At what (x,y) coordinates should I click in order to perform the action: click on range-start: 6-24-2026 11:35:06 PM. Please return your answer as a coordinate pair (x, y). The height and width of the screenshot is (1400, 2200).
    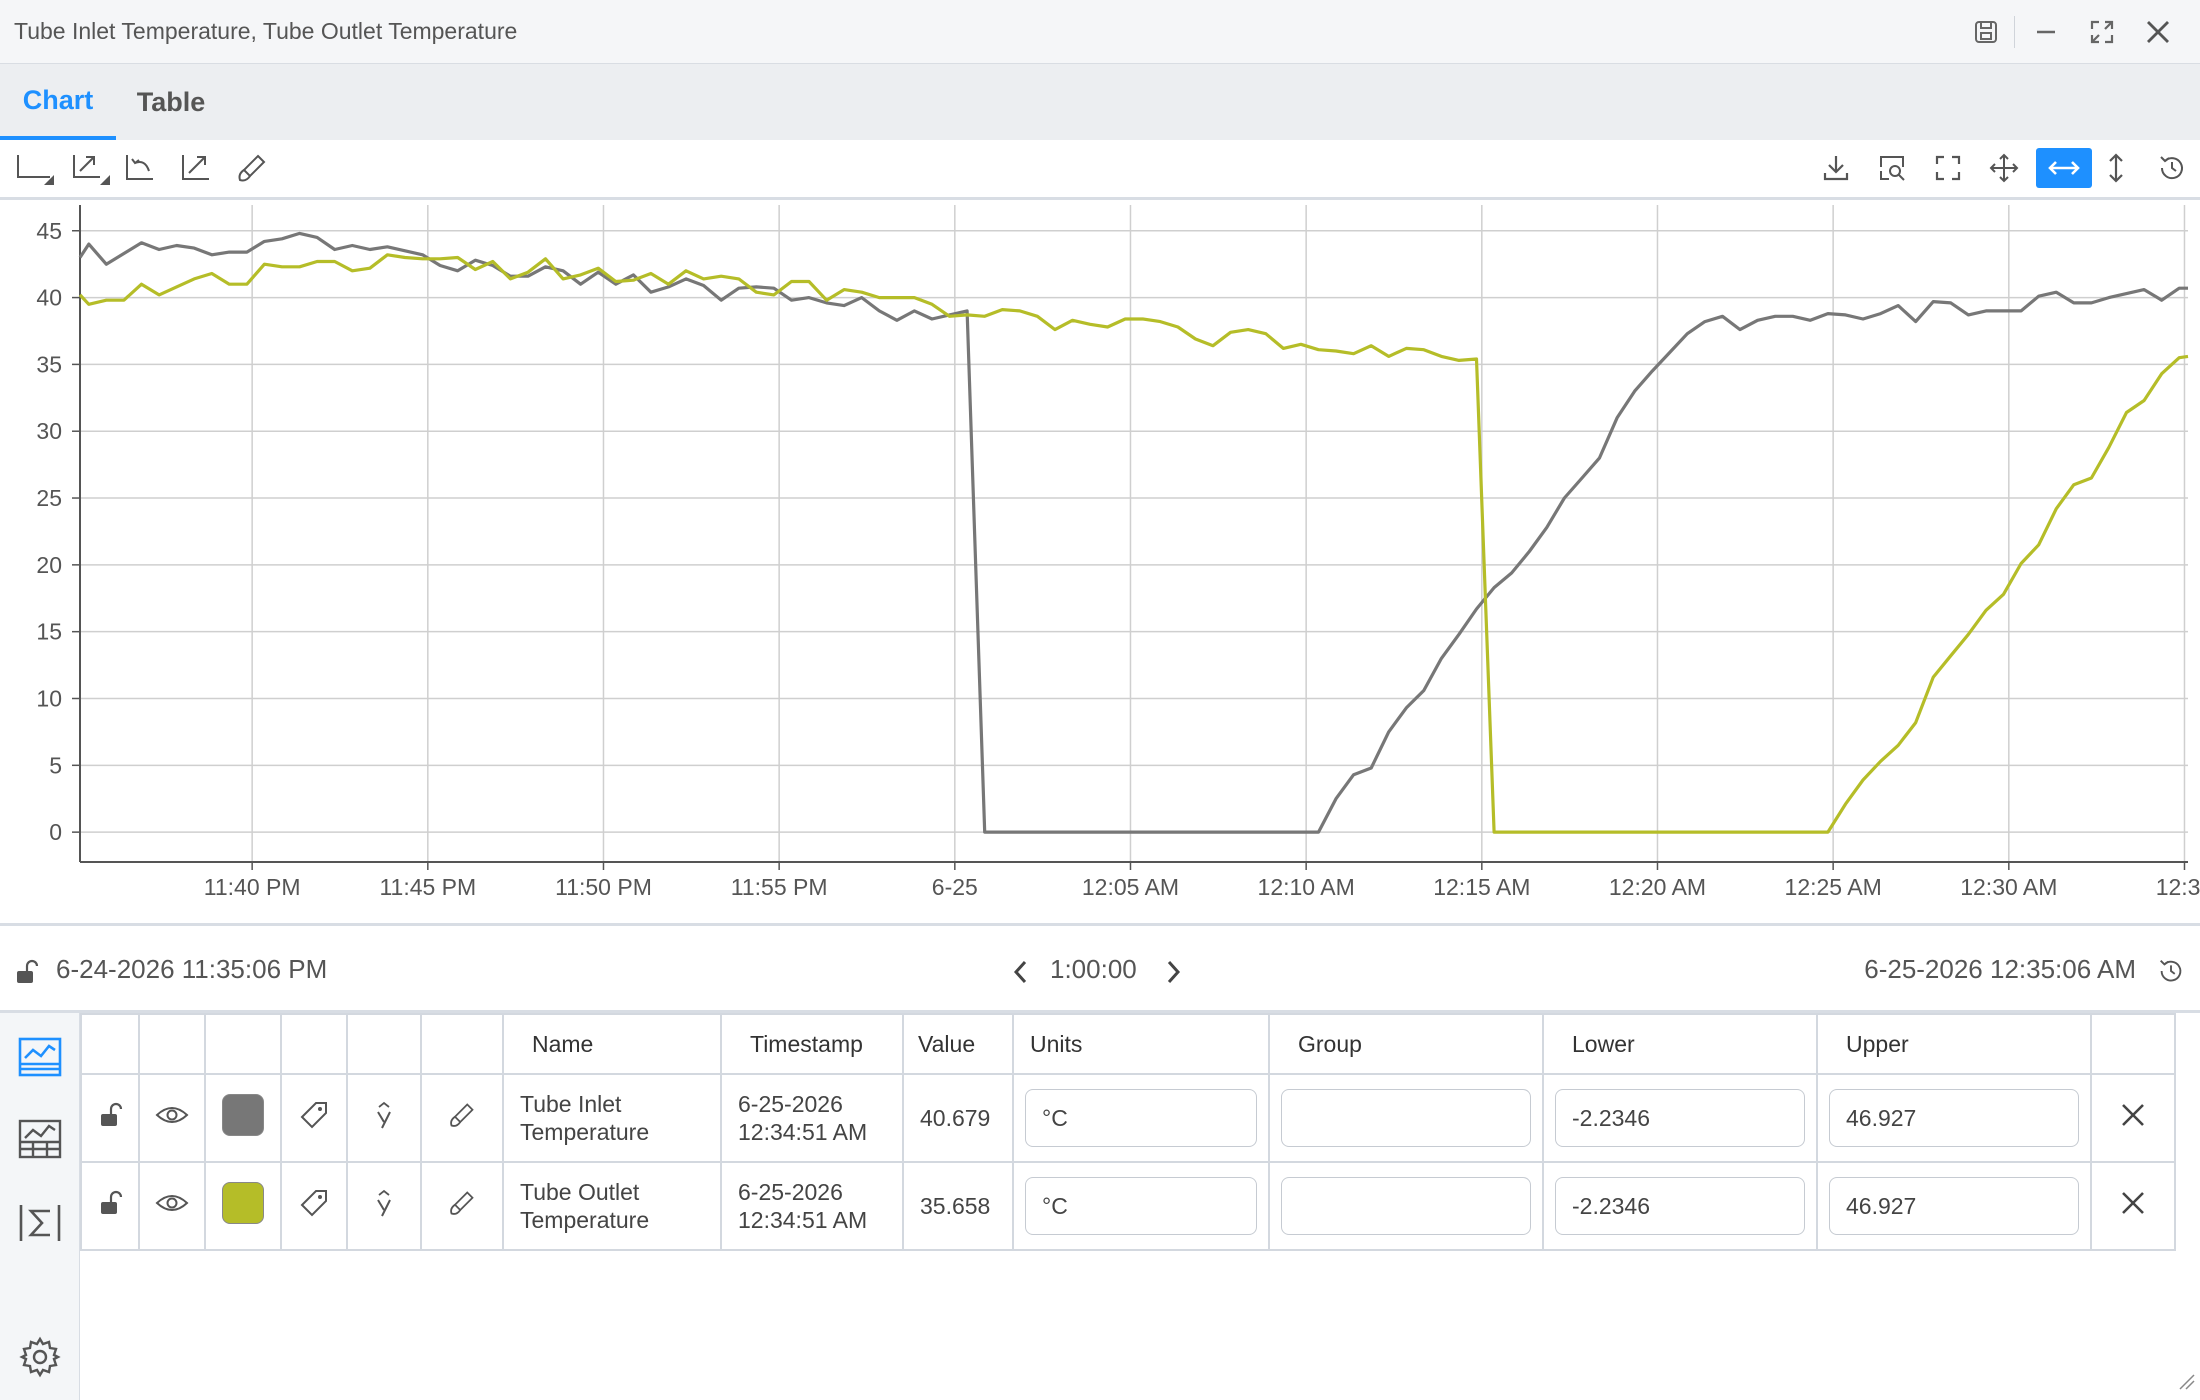
    Looking at the image, I should click on (191, 969).